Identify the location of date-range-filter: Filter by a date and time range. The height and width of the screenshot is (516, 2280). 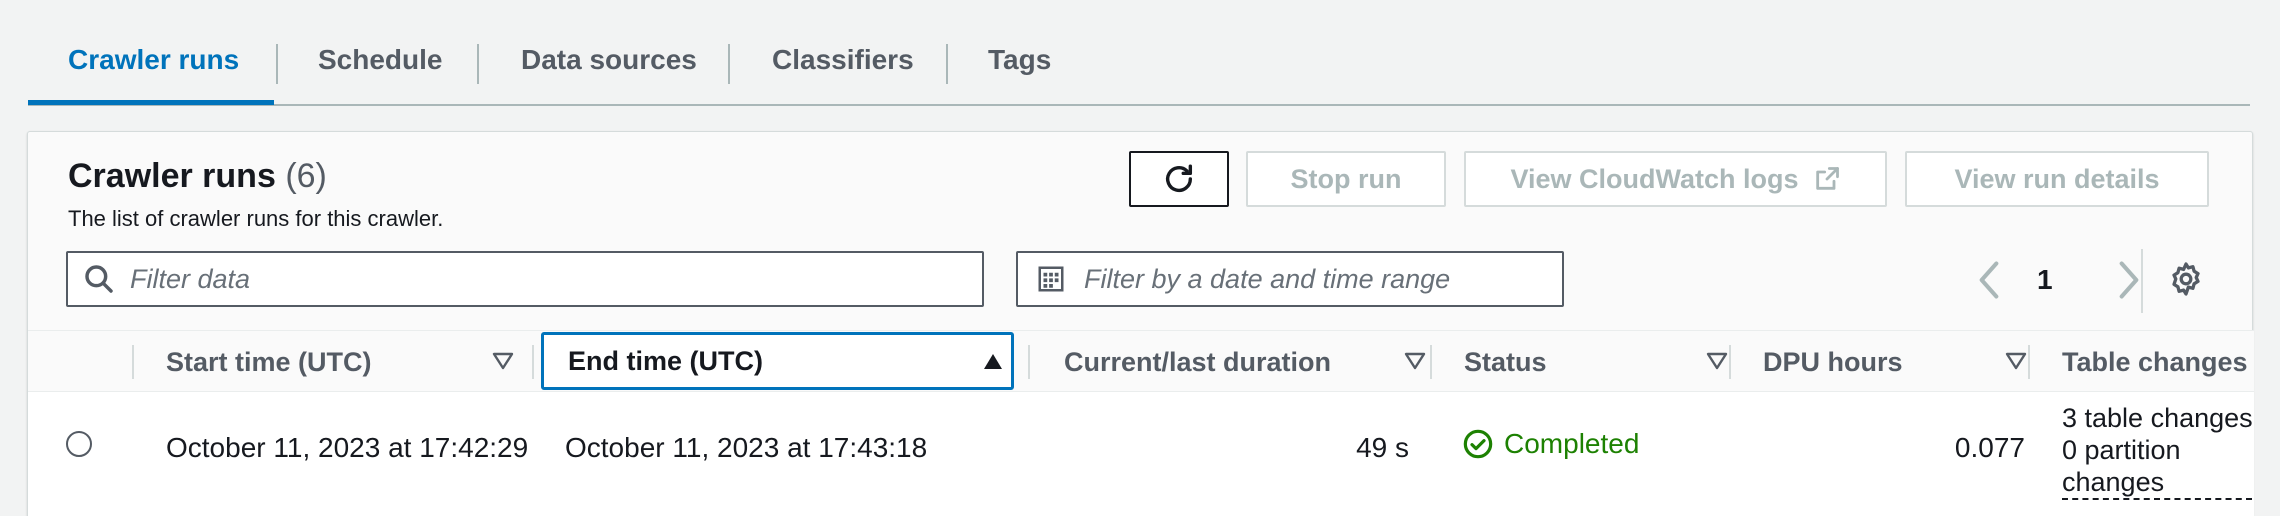
(1290, 279).